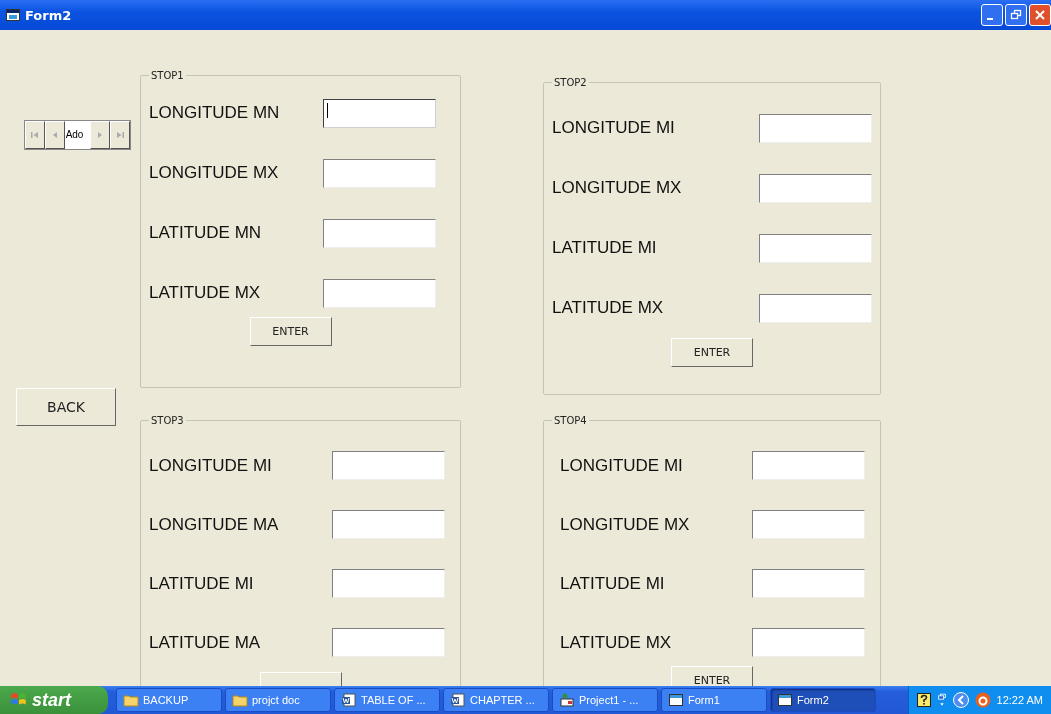 The width and height of the screenshot is (1051, 714). Describe the element at coordinates (48, 15) in the screenshot. I see `window-title: Form2` at that location.